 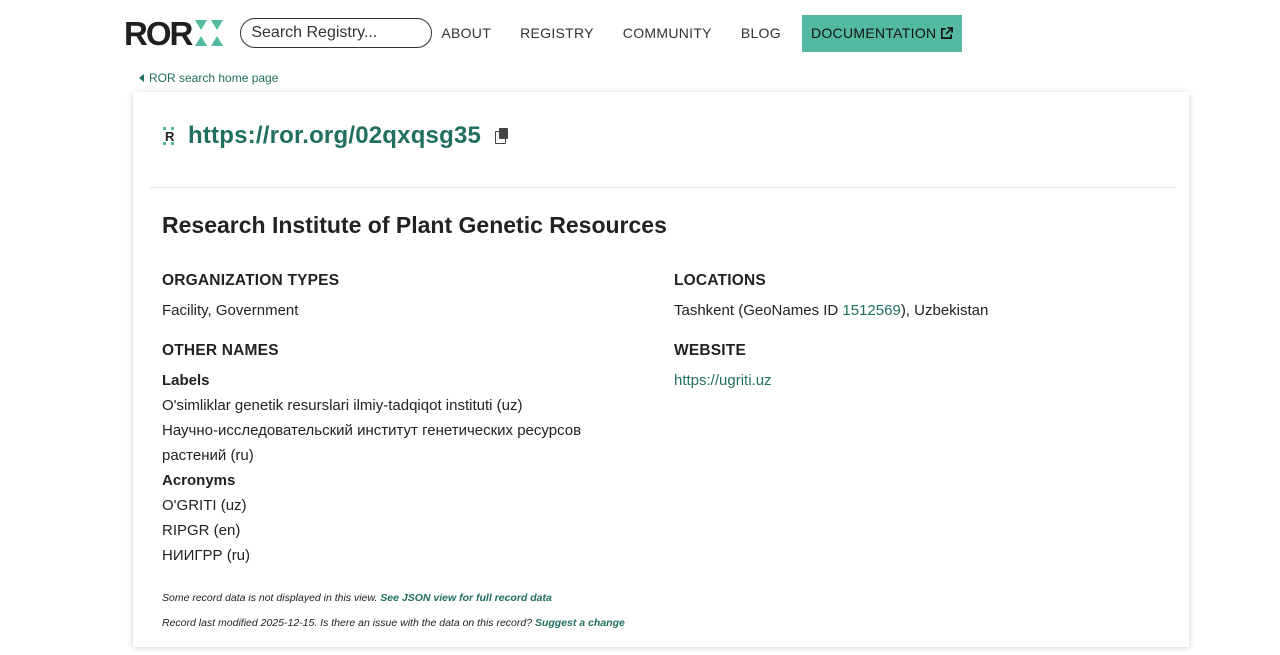 What do you see at coordinates (220, 350) in the screenshot?
I see `other-names-heading: OTHER NAMES` at bounding box center [220, 350].